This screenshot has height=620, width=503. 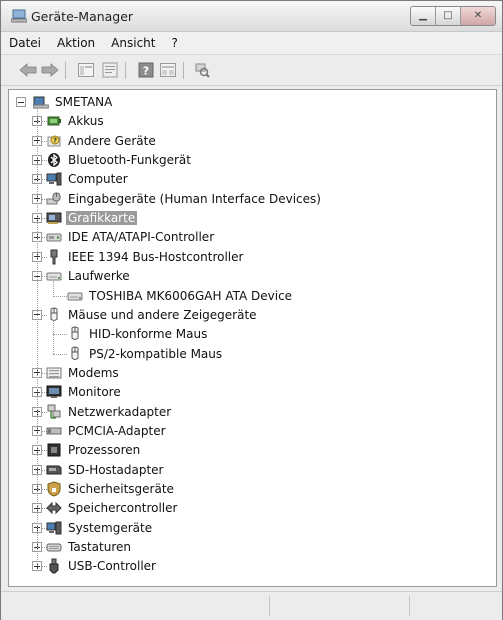 I want to click on tree-category-node: Laufwerke, so click(x=89, y=276).